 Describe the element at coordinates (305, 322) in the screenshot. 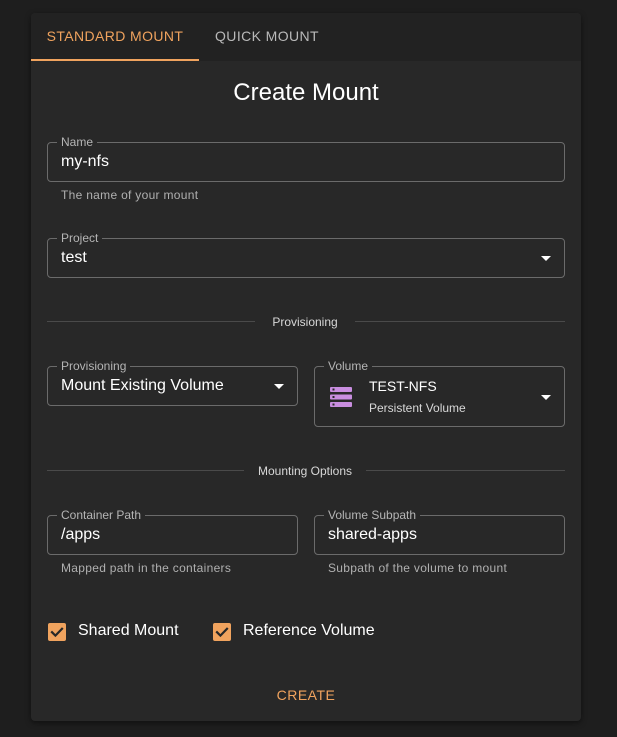

I see `provisioning-section-label: Provisioning` at that location.